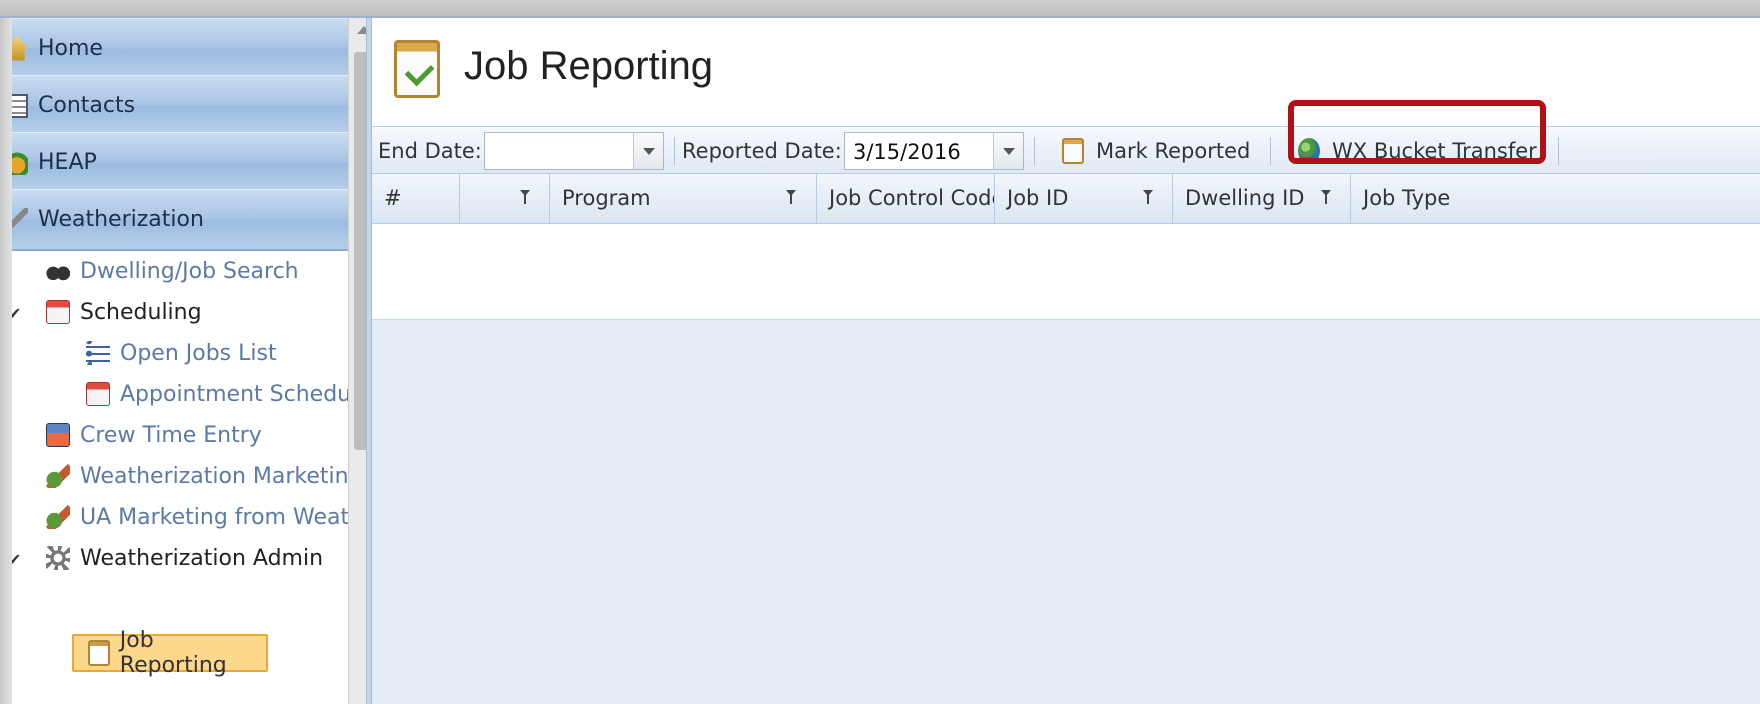  I want to click on accordion-heap: HEAP, so click(194, 163).